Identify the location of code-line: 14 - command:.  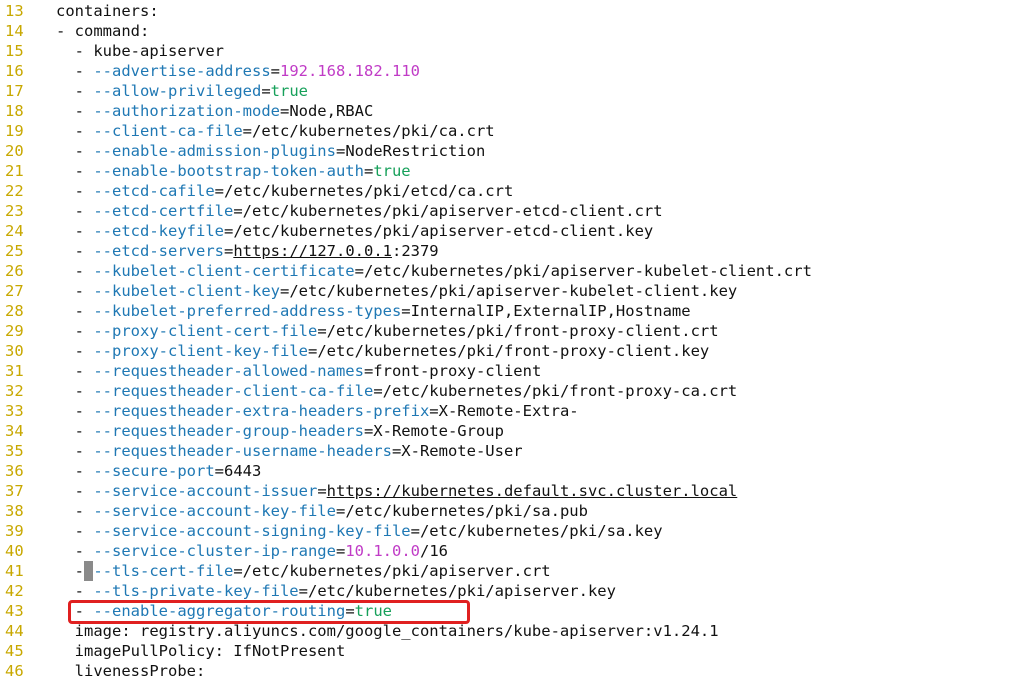
(516, 31).